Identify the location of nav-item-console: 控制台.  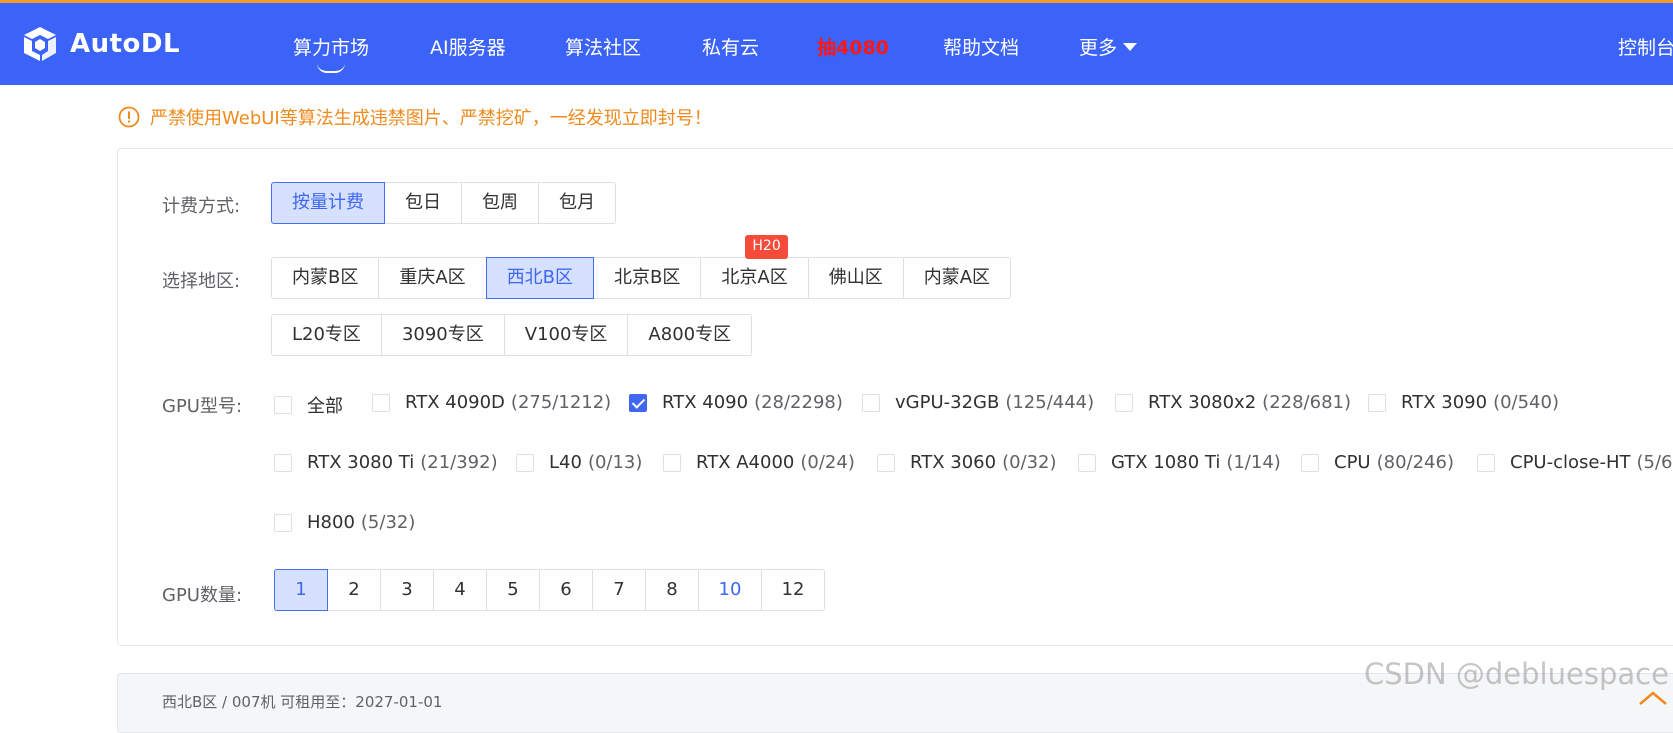
(1645, 46).